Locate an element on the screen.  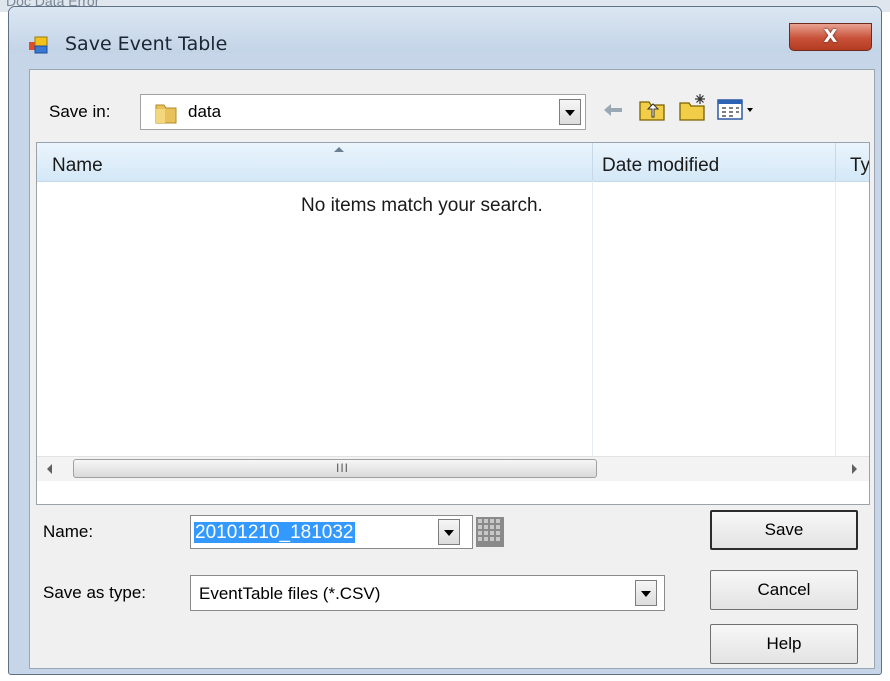
save-in-combo: data is located at coordinates (363, 112).